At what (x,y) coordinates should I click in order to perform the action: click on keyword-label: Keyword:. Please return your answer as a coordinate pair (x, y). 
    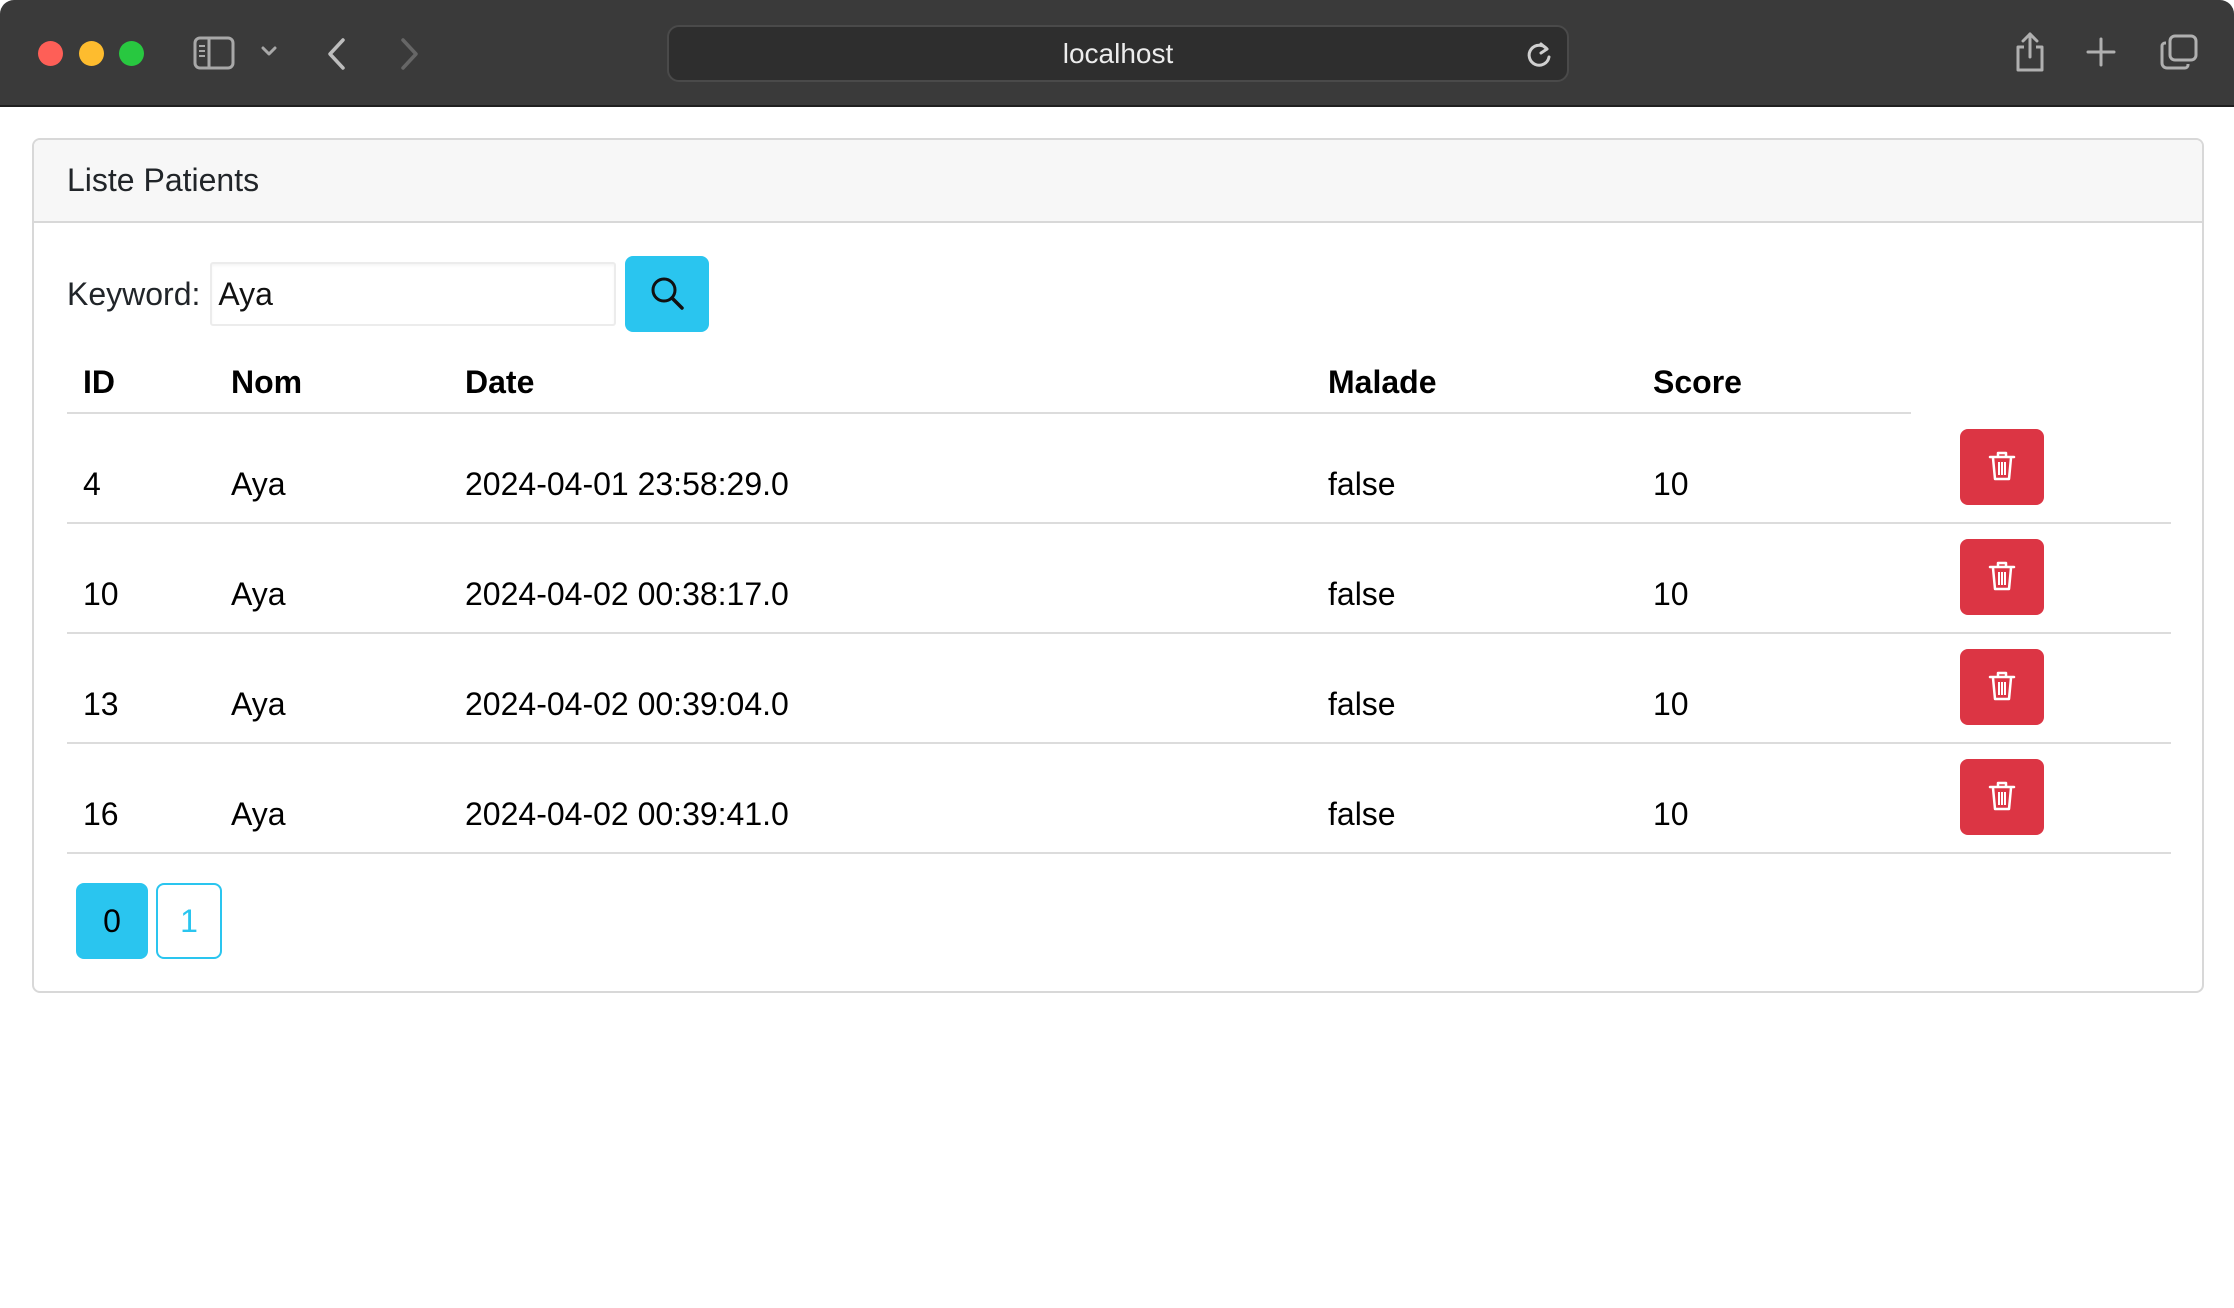
    Looking at the image, I should click on (134, 293).